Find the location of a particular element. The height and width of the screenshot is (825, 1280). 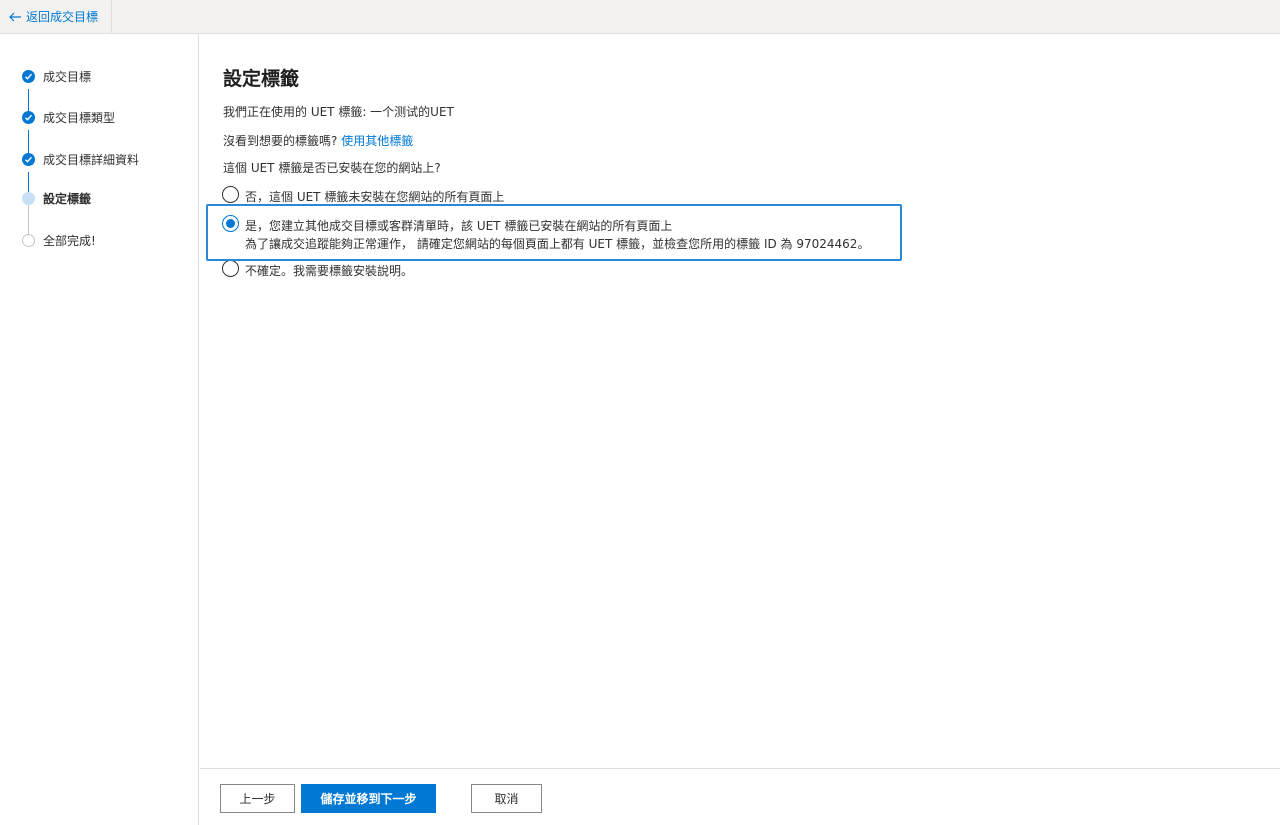

wizard-stepper: 成交目標 成交目標類型 成交目標詳細資料 設定標籤 全部完成! is located at coordinates (99, 429).